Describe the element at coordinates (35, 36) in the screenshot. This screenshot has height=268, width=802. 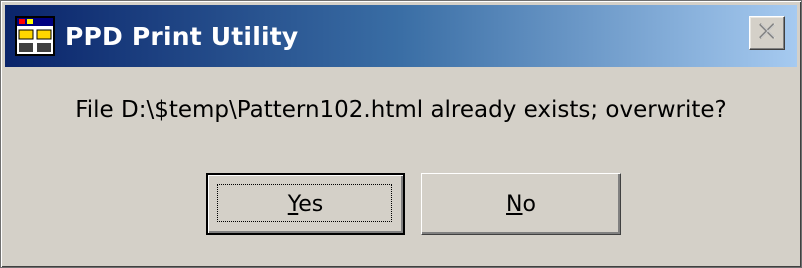
I see `application-window-icon` at that location.